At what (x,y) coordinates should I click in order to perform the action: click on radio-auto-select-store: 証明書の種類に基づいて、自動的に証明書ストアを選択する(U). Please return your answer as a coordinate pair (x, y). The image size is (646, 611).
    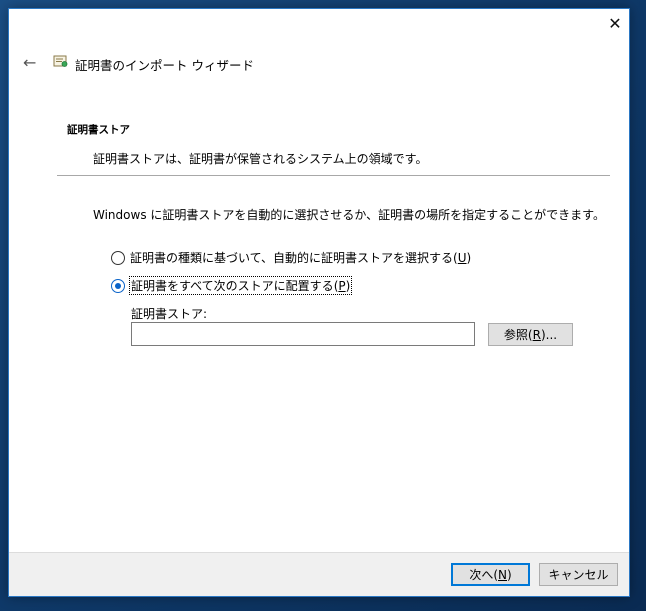
    Looking at the image, I should click on (291, 257).